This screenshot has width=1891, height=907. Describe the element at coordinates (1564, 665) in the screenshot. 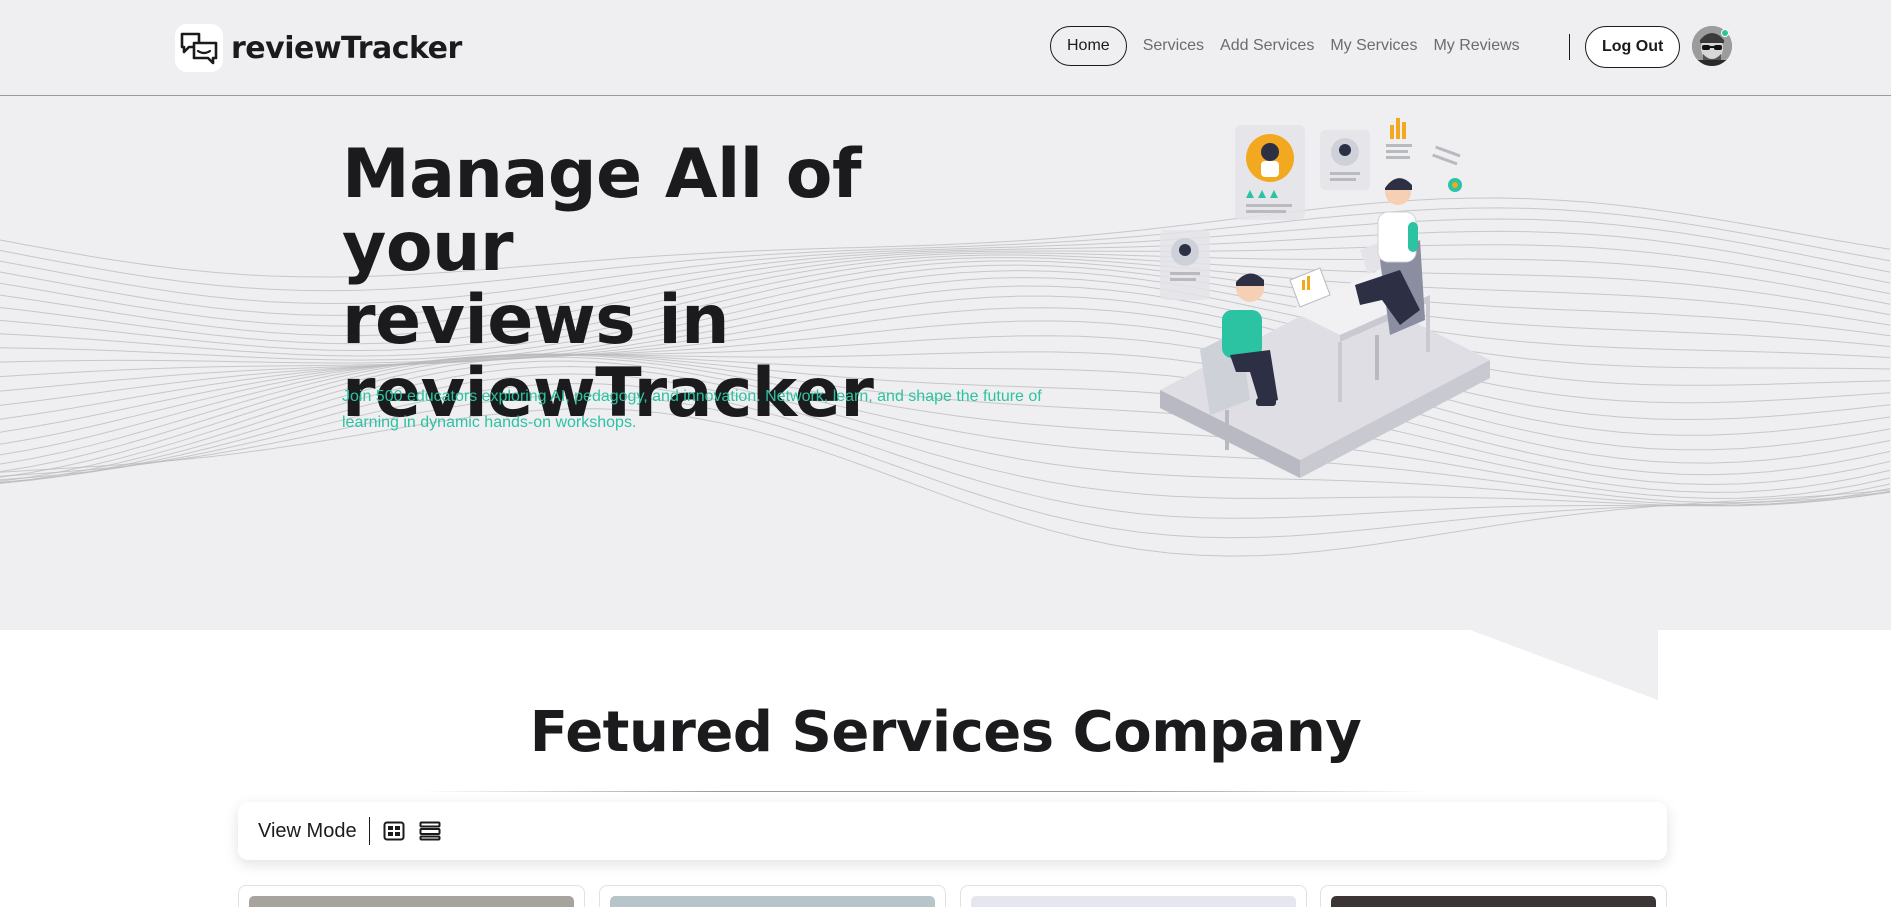

I see `corner-decoration` at that location.